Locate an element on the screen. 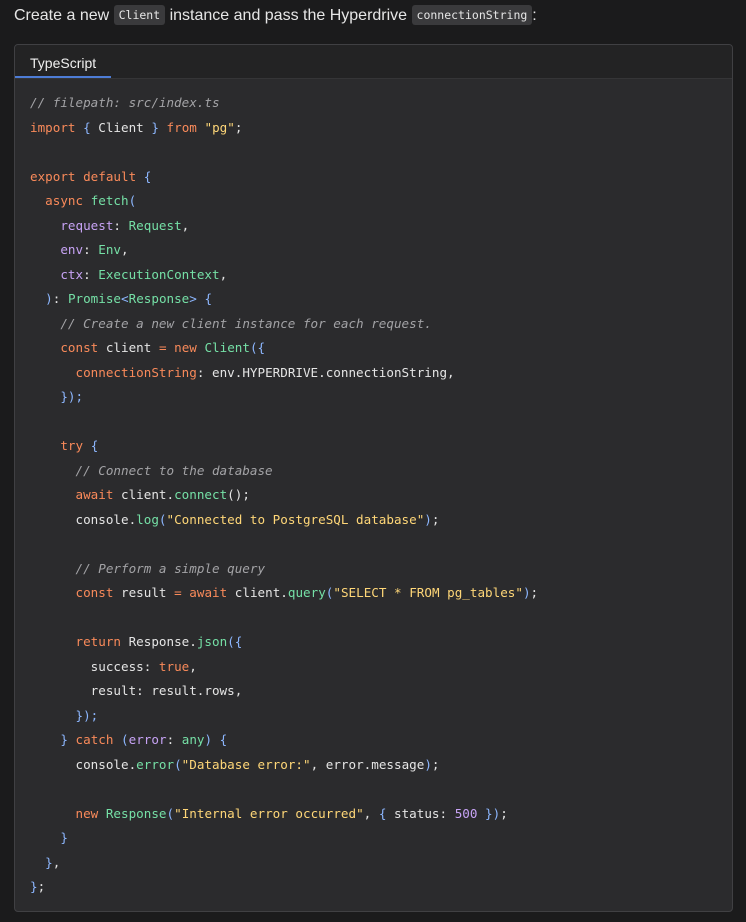 The height and width of the screenshot is (922, 746). code-token: return is located at coordinates (98, 641).